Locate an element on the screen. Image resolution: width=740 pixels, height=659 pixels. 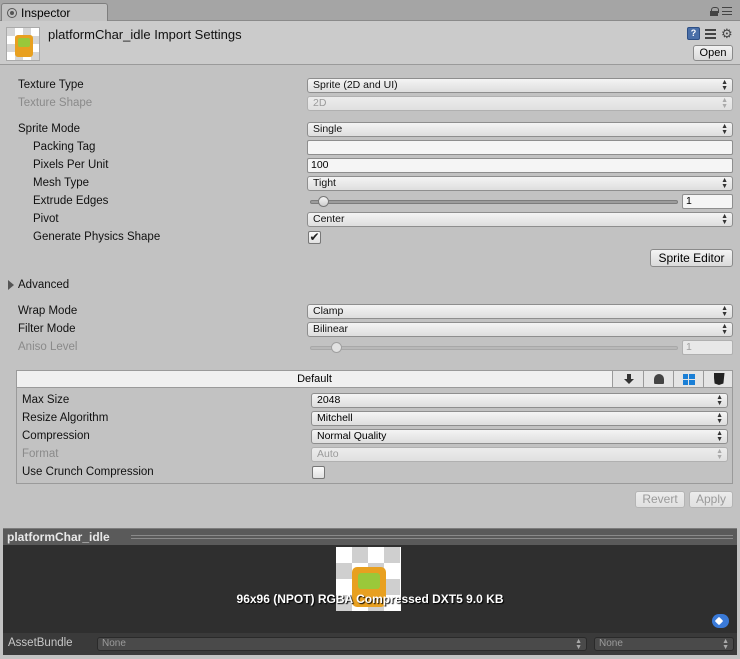
tab-webgl is located at coordinates (719, 379).